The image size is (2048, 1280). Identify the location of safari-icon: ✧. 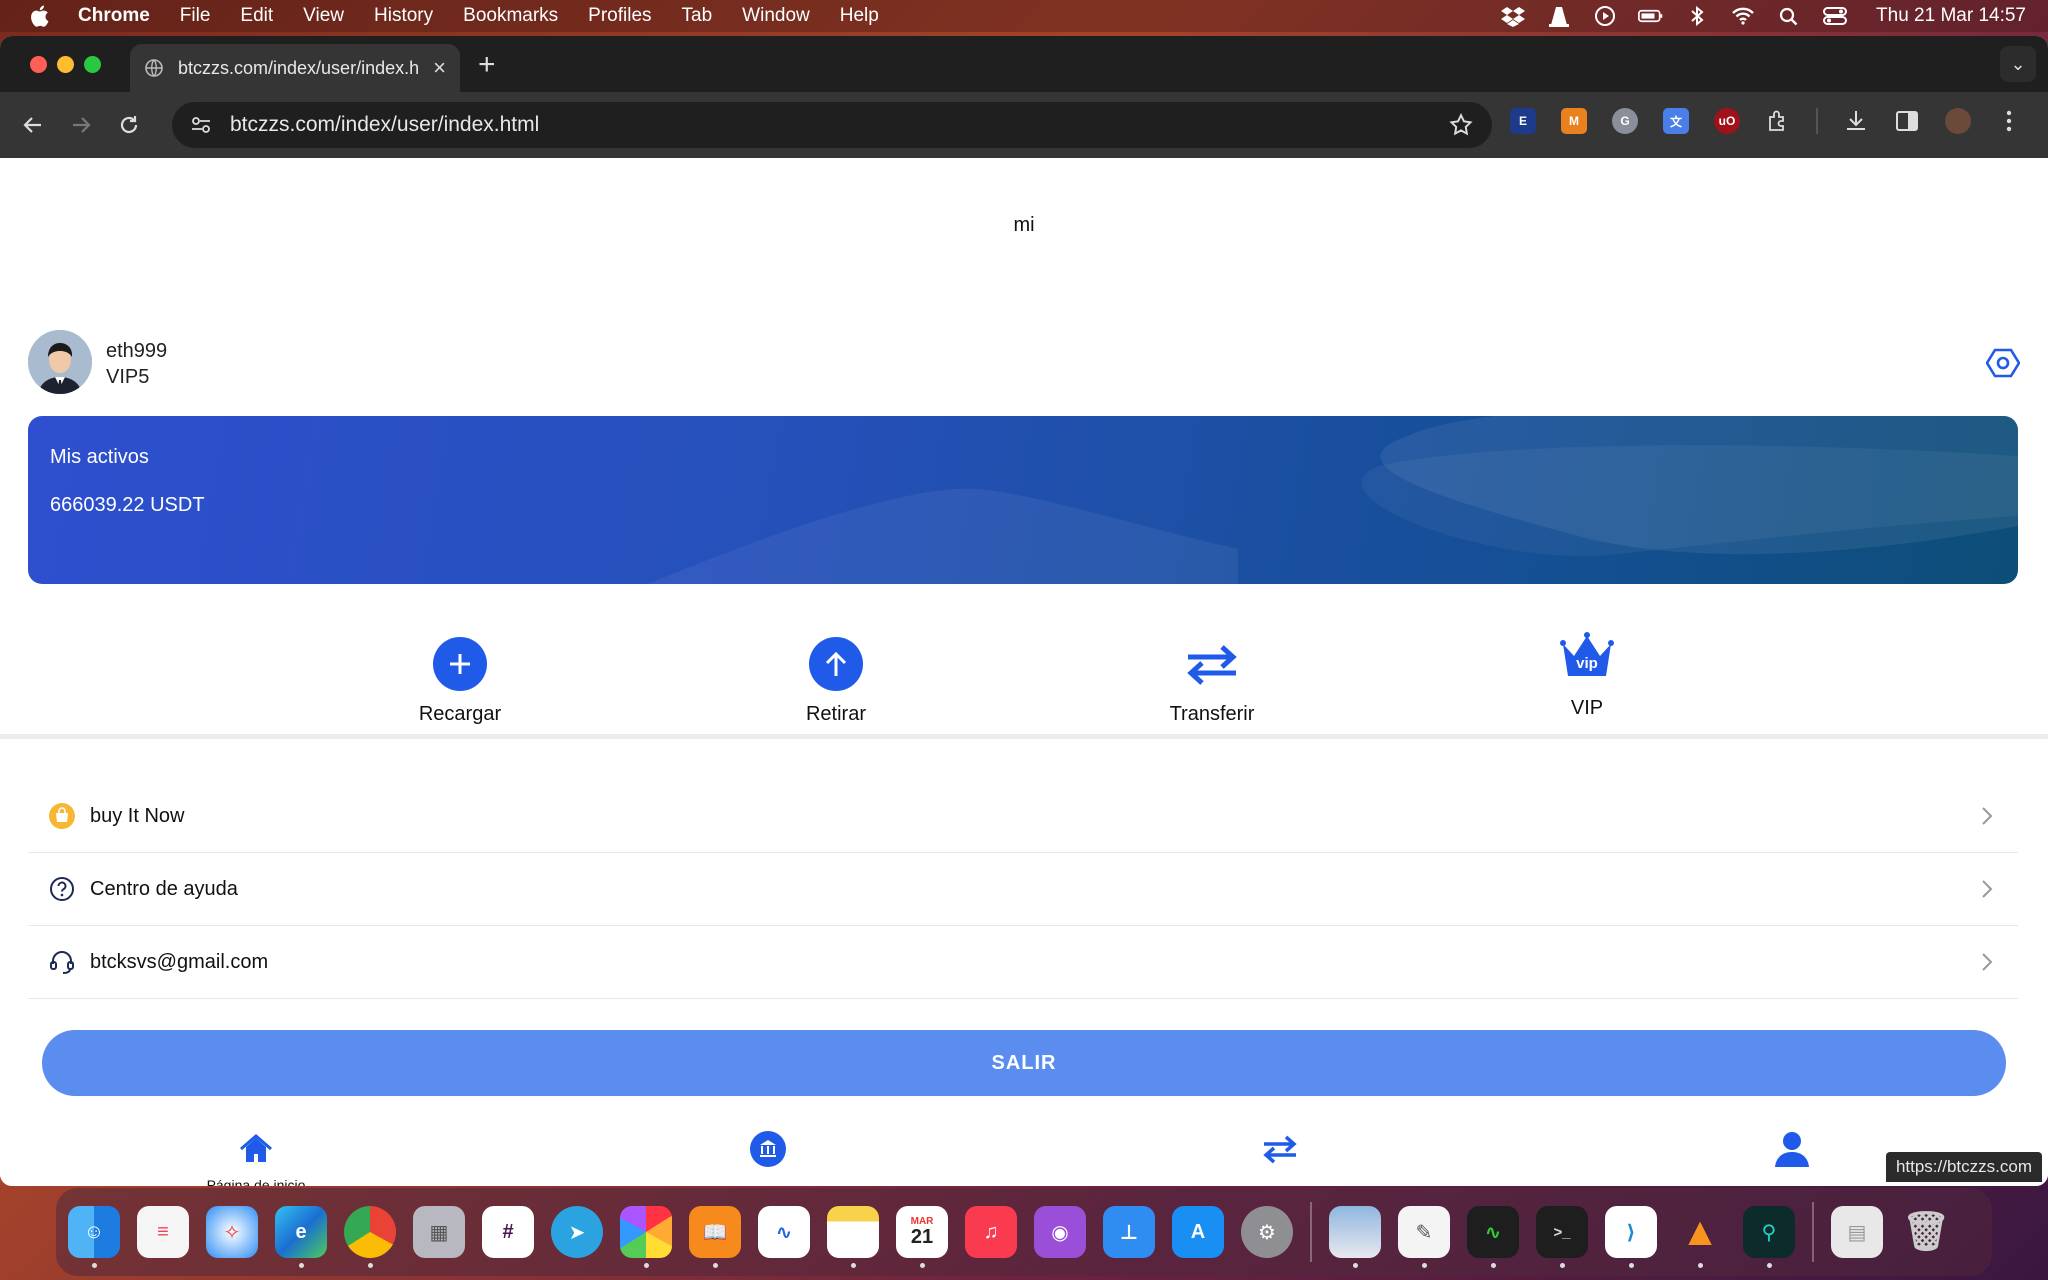
(232, 1232).